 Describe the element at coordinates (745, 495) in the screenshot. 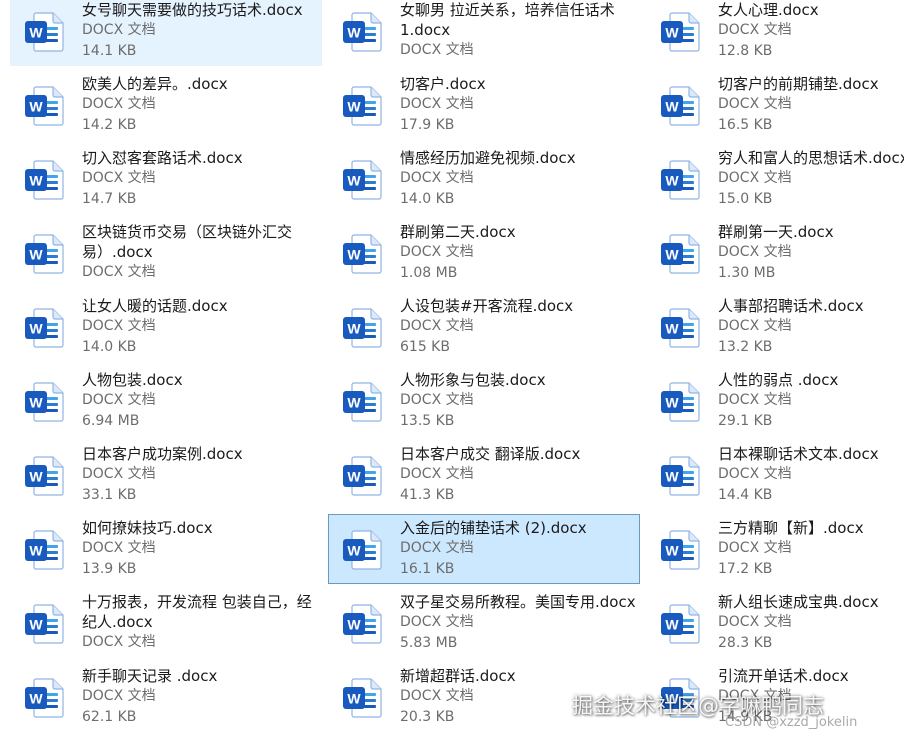

I see `file-size: 14.4 KB` at that location.